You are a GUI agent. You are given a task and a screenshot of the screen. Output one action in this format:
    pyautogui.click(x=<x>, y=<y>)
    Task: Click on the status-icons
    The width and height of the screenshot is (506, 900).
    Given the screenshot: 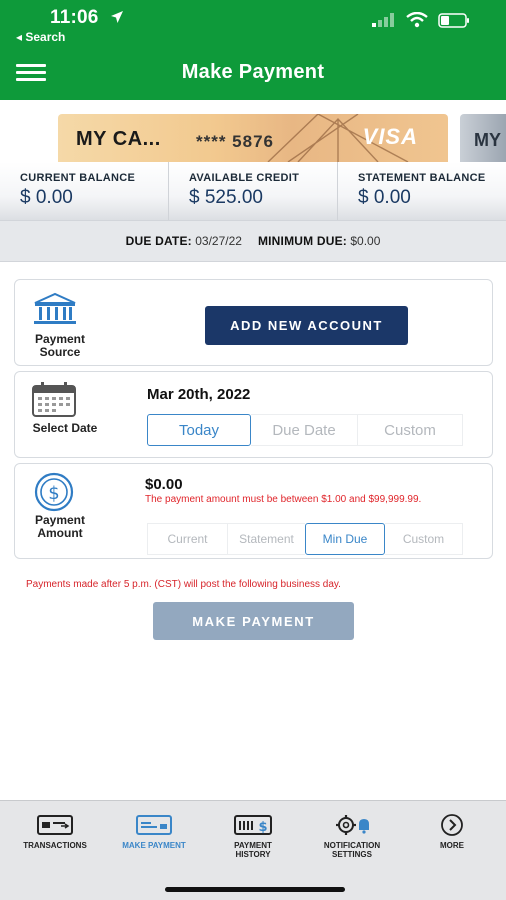 What is the action you would take?
    pyautogui.click(x=421, y=20)
    